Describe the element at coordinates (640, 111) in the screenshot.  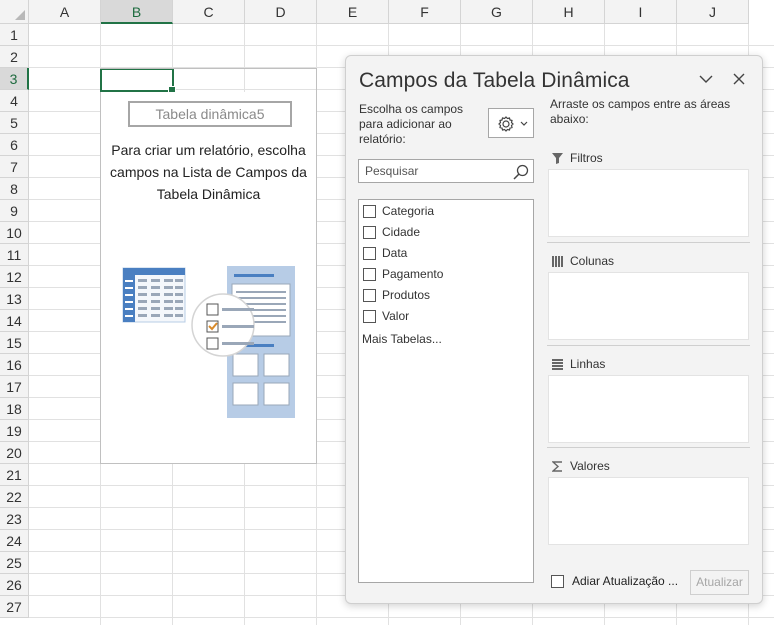
I see `drag-fields-text: Arraste os campos entre as áreas abaixo:` at that location.